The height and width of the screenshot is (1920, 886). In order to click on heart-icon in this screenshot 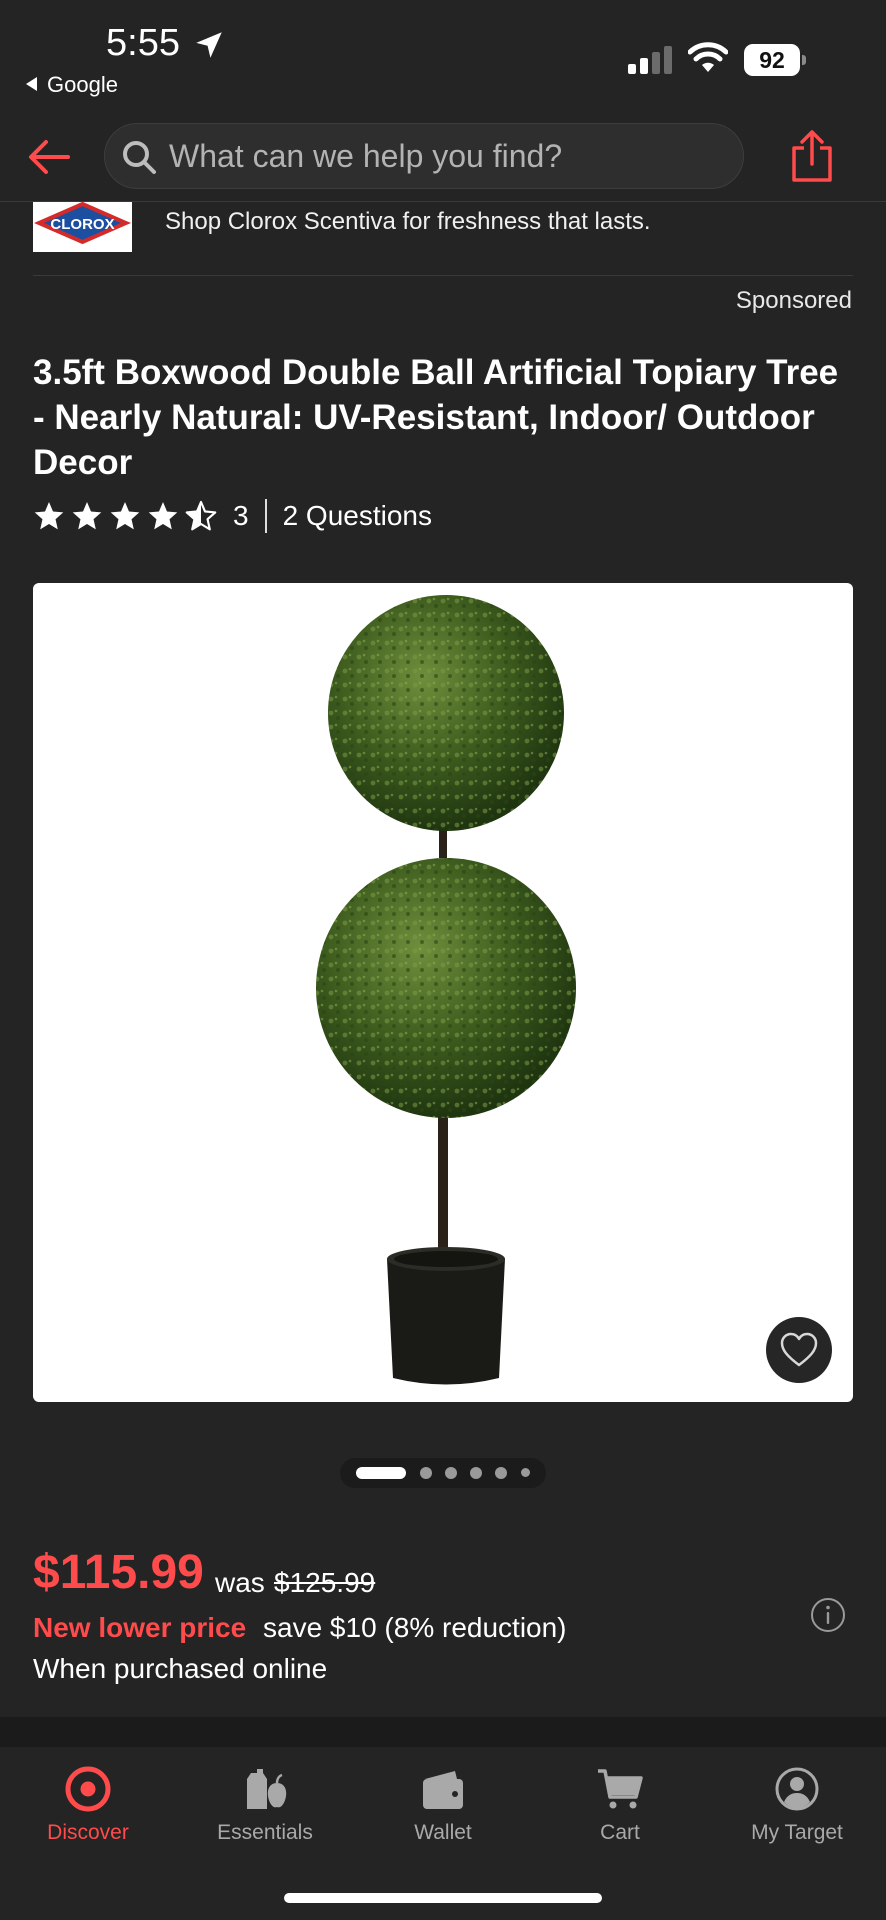, I will do `click(799, 1349)`.